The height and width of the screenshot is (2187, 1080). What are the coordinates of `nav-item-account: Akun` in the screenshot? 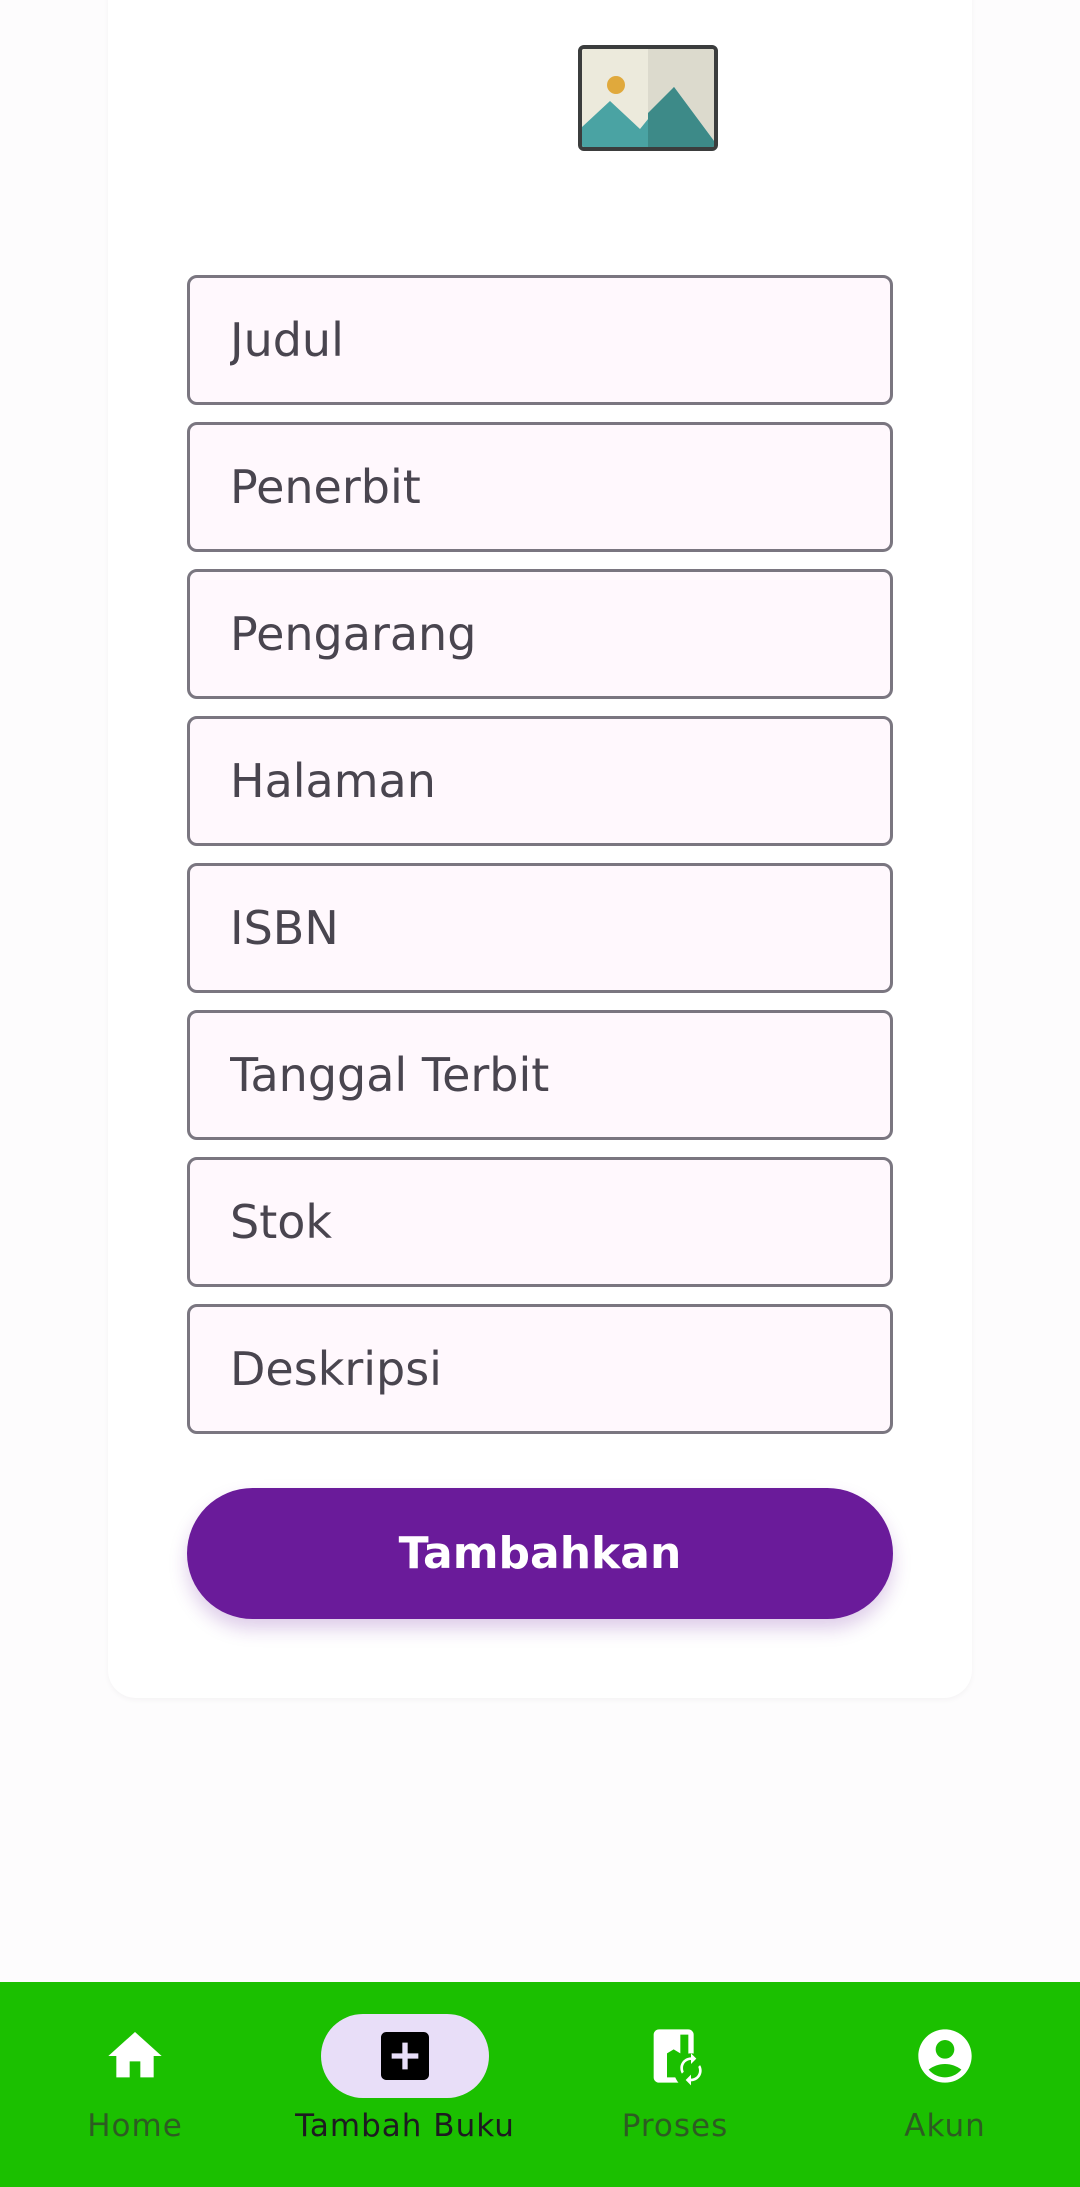 It's located at (945, 2084).